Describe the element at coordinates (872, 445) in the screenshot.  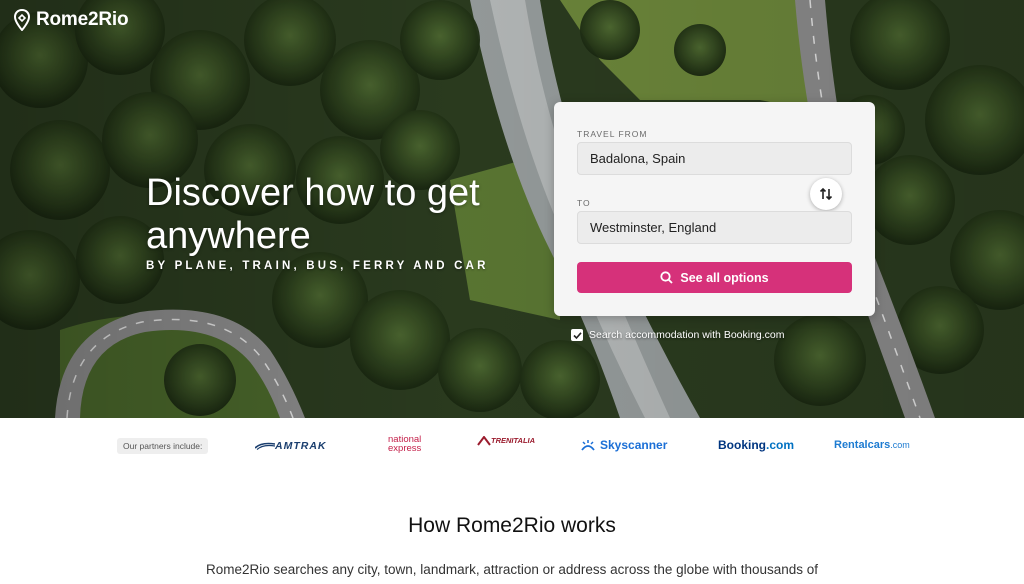
I see `rentalcars-logo: Rentalcars.com` at that location.